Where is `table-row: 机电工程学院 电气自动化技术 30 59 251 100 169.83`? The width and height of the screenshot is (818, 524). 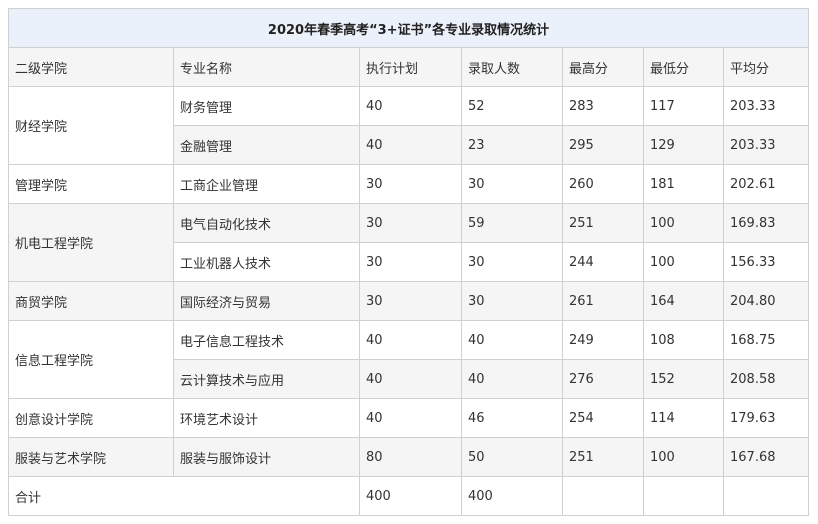 table-row: 机电工程学院 电气自动化技术 30 59 251 100 169.83 is located at coordinates (409, 242).